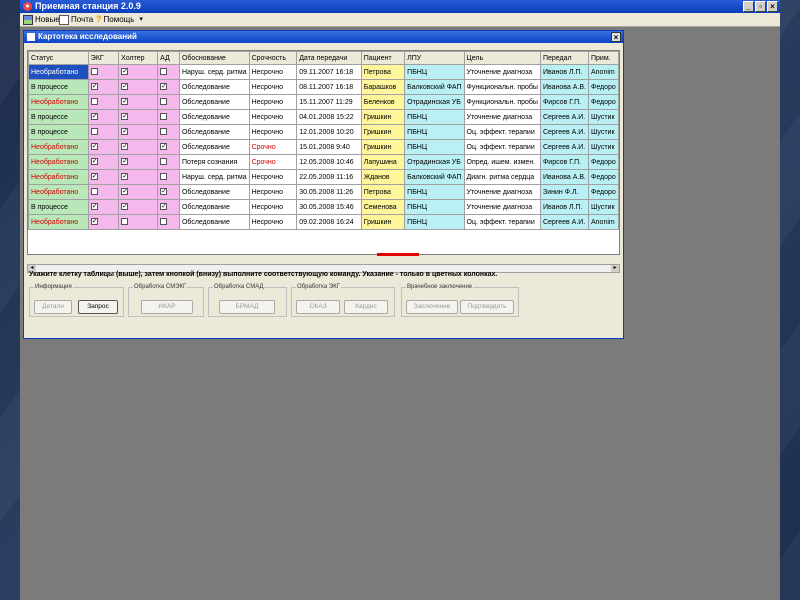 The width and height of the screenshot is (800, 600). What do you see at coordinates (214, 72) in the screenshot?
I see `cell-reason: Наруш. серд. ритма` at bounding box center [214, 72].